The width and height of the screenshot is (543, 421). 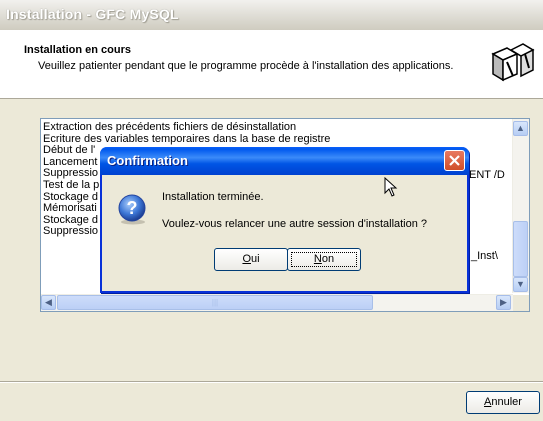 What do you see at coordinates (255, 259) in the screenshot?
I see `yes-button-label: ui` at bounding box center [255, 259].